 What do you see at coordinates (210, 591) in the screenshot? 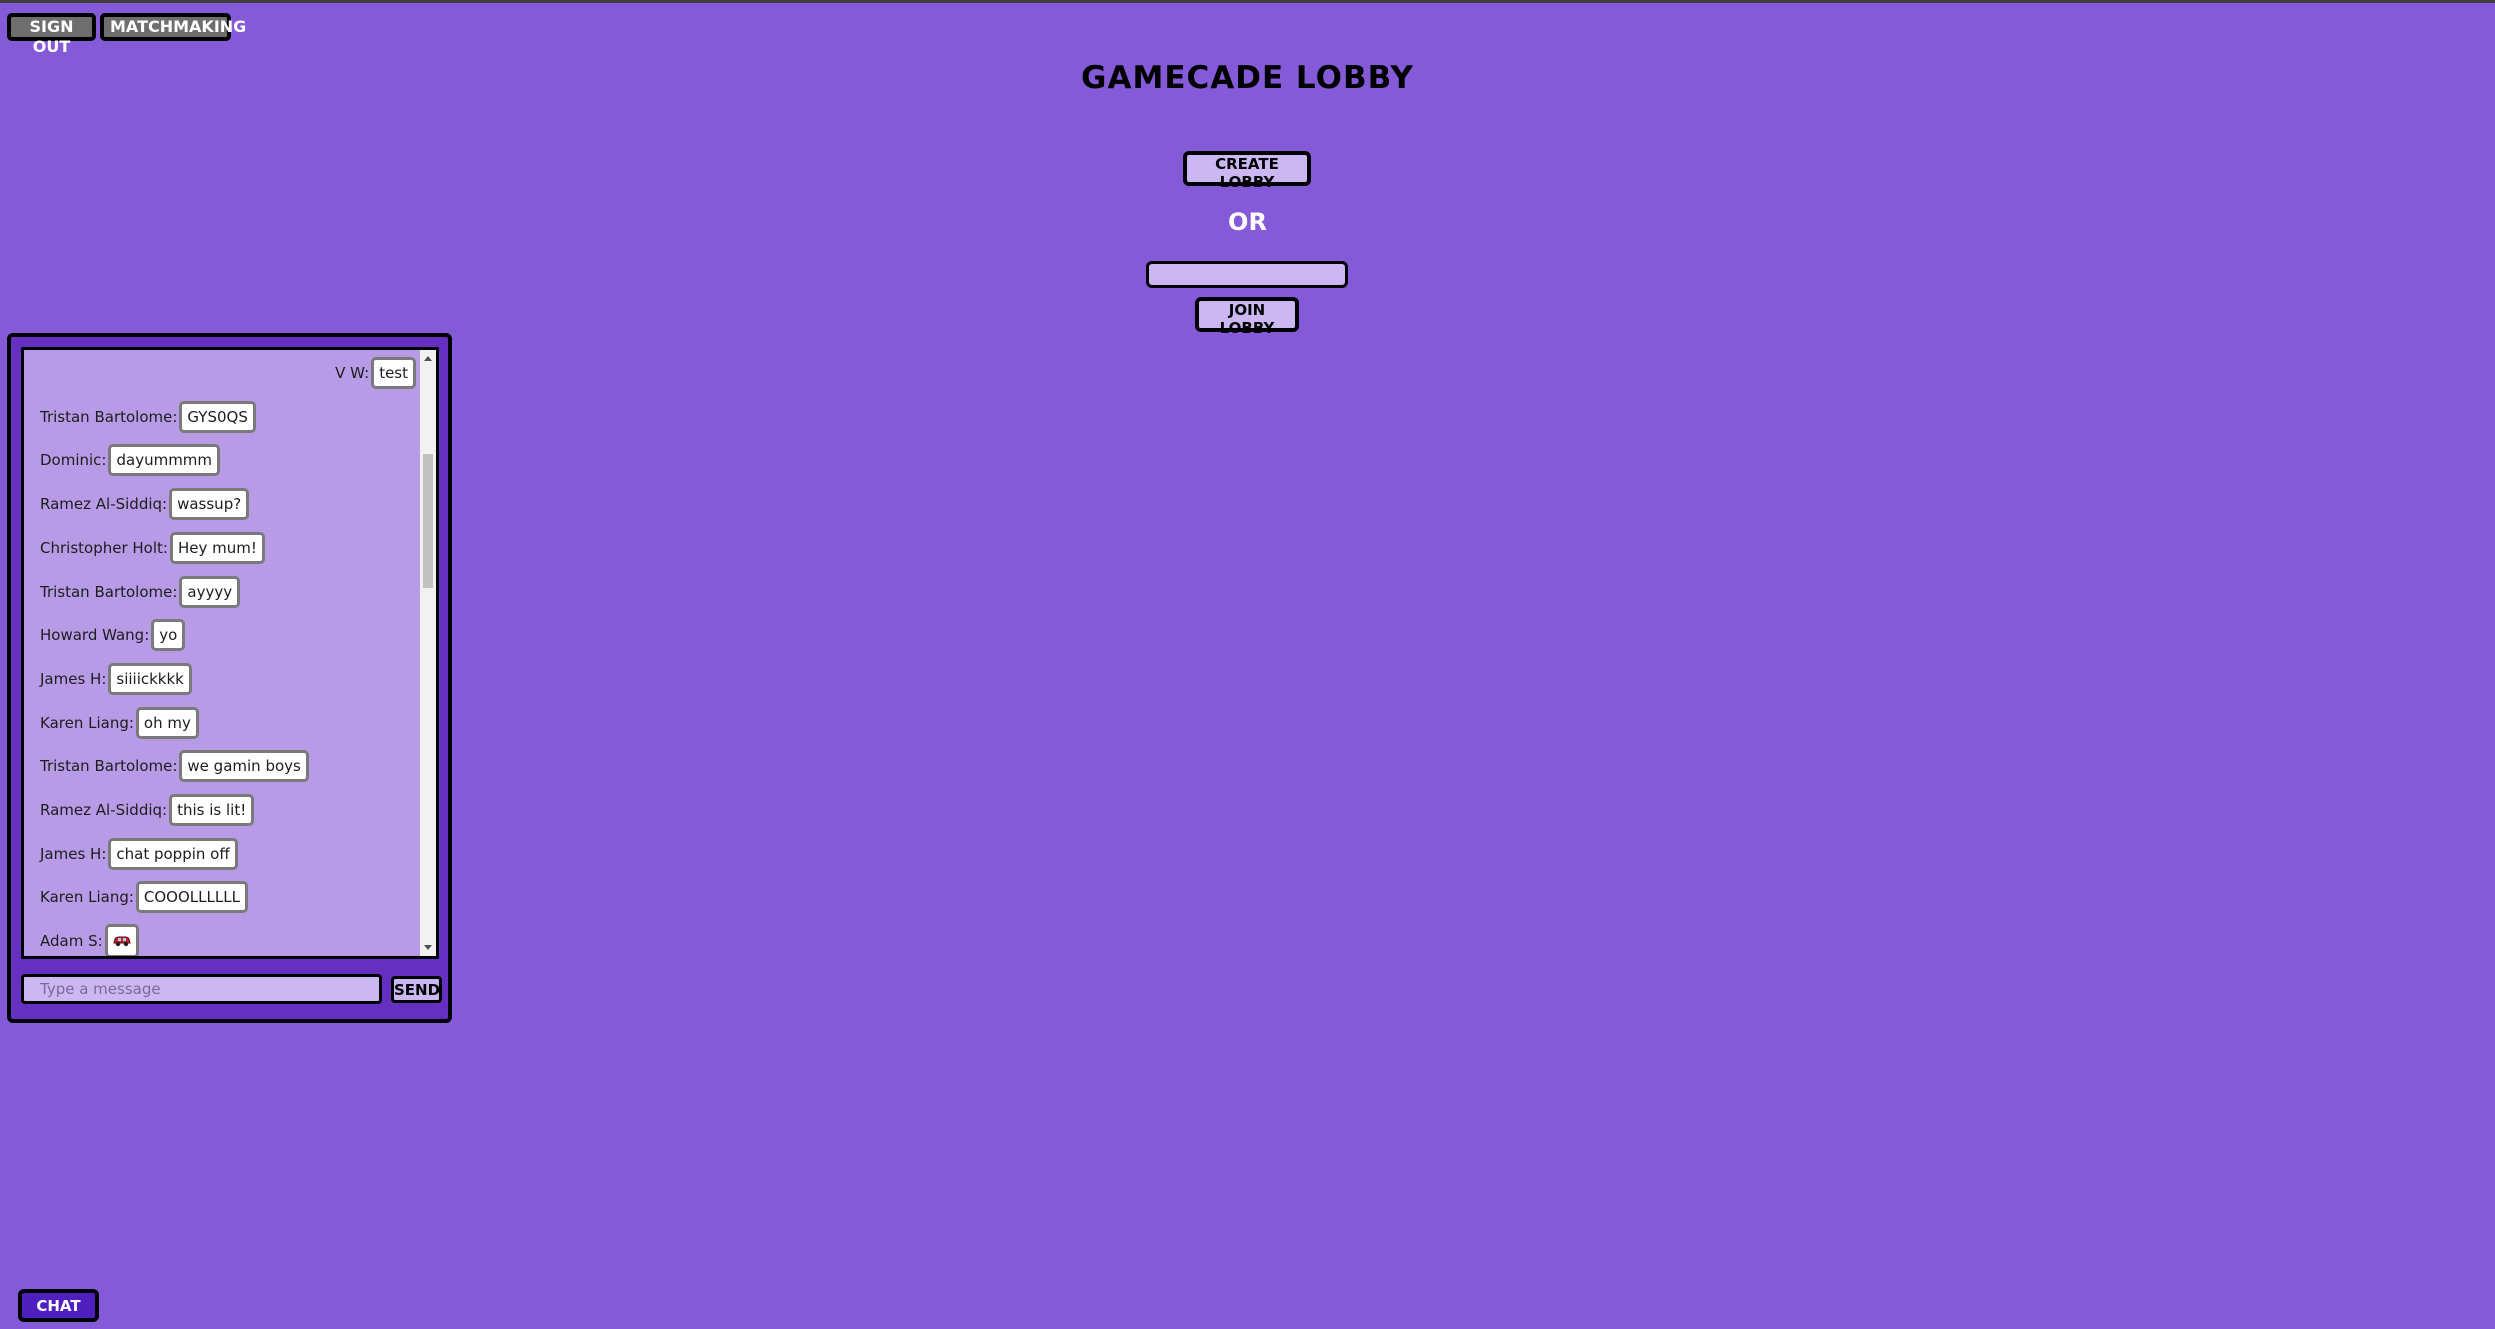
I see `chat-message-text: ayyyy` at bounding box center [210, 591].